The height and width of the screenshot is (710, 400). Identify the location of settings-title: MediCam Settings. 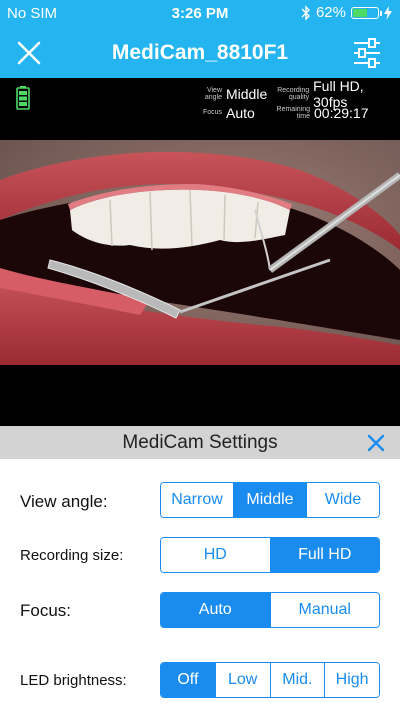
(200, 442).